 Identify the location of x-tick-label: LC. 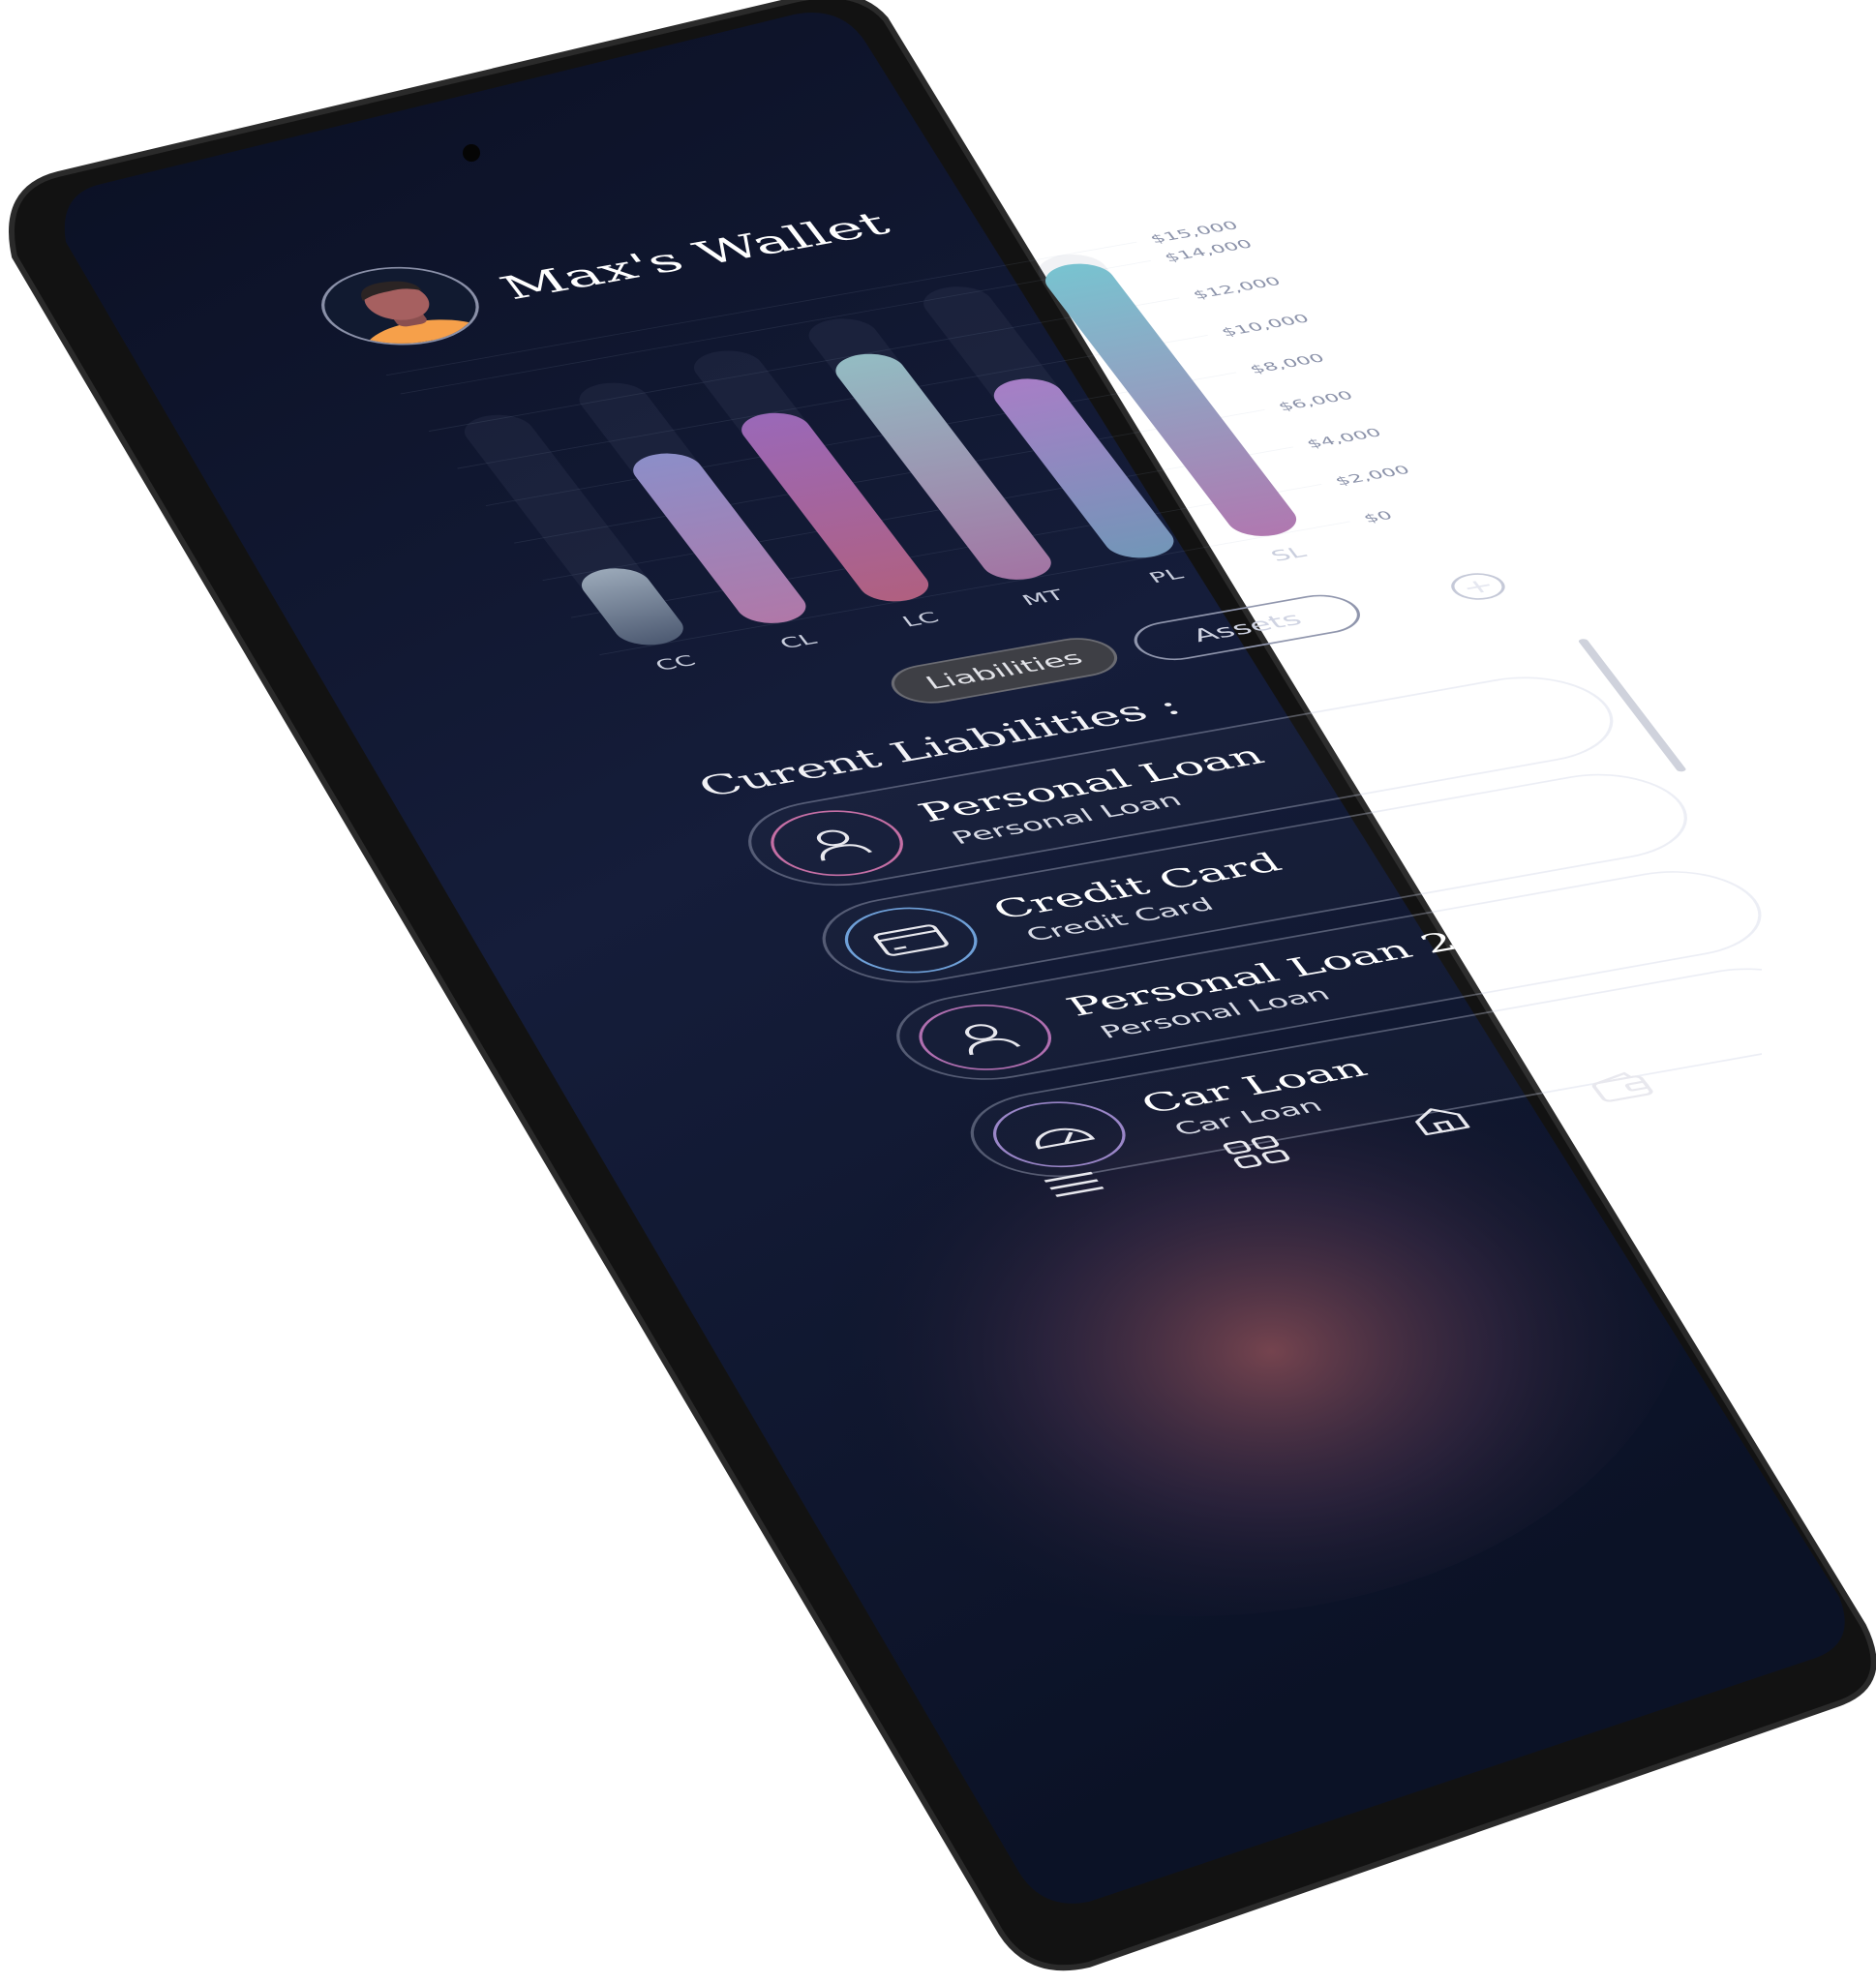
(920, 620).